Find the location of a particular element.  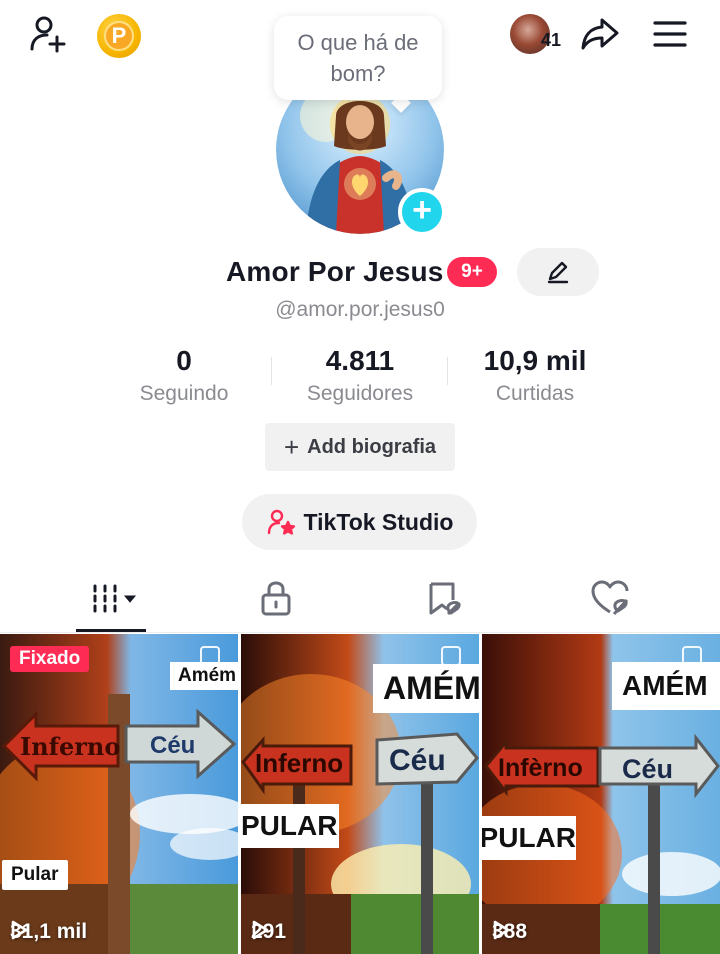

share-button is located at coordinates (600, 34).